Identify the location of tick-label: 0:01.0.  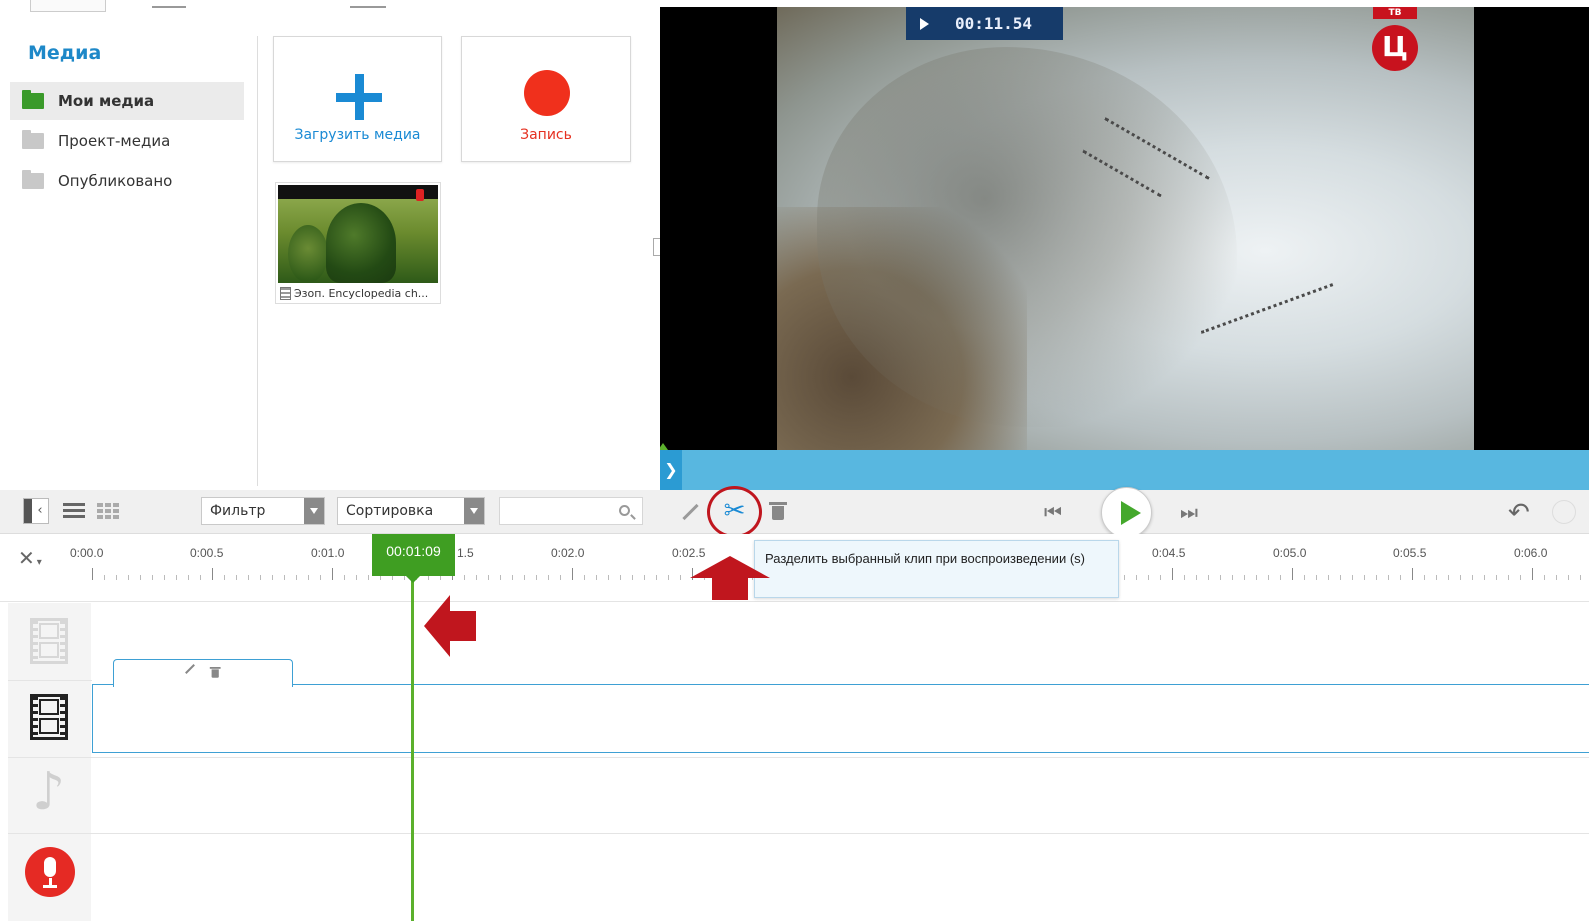
(328, 553).